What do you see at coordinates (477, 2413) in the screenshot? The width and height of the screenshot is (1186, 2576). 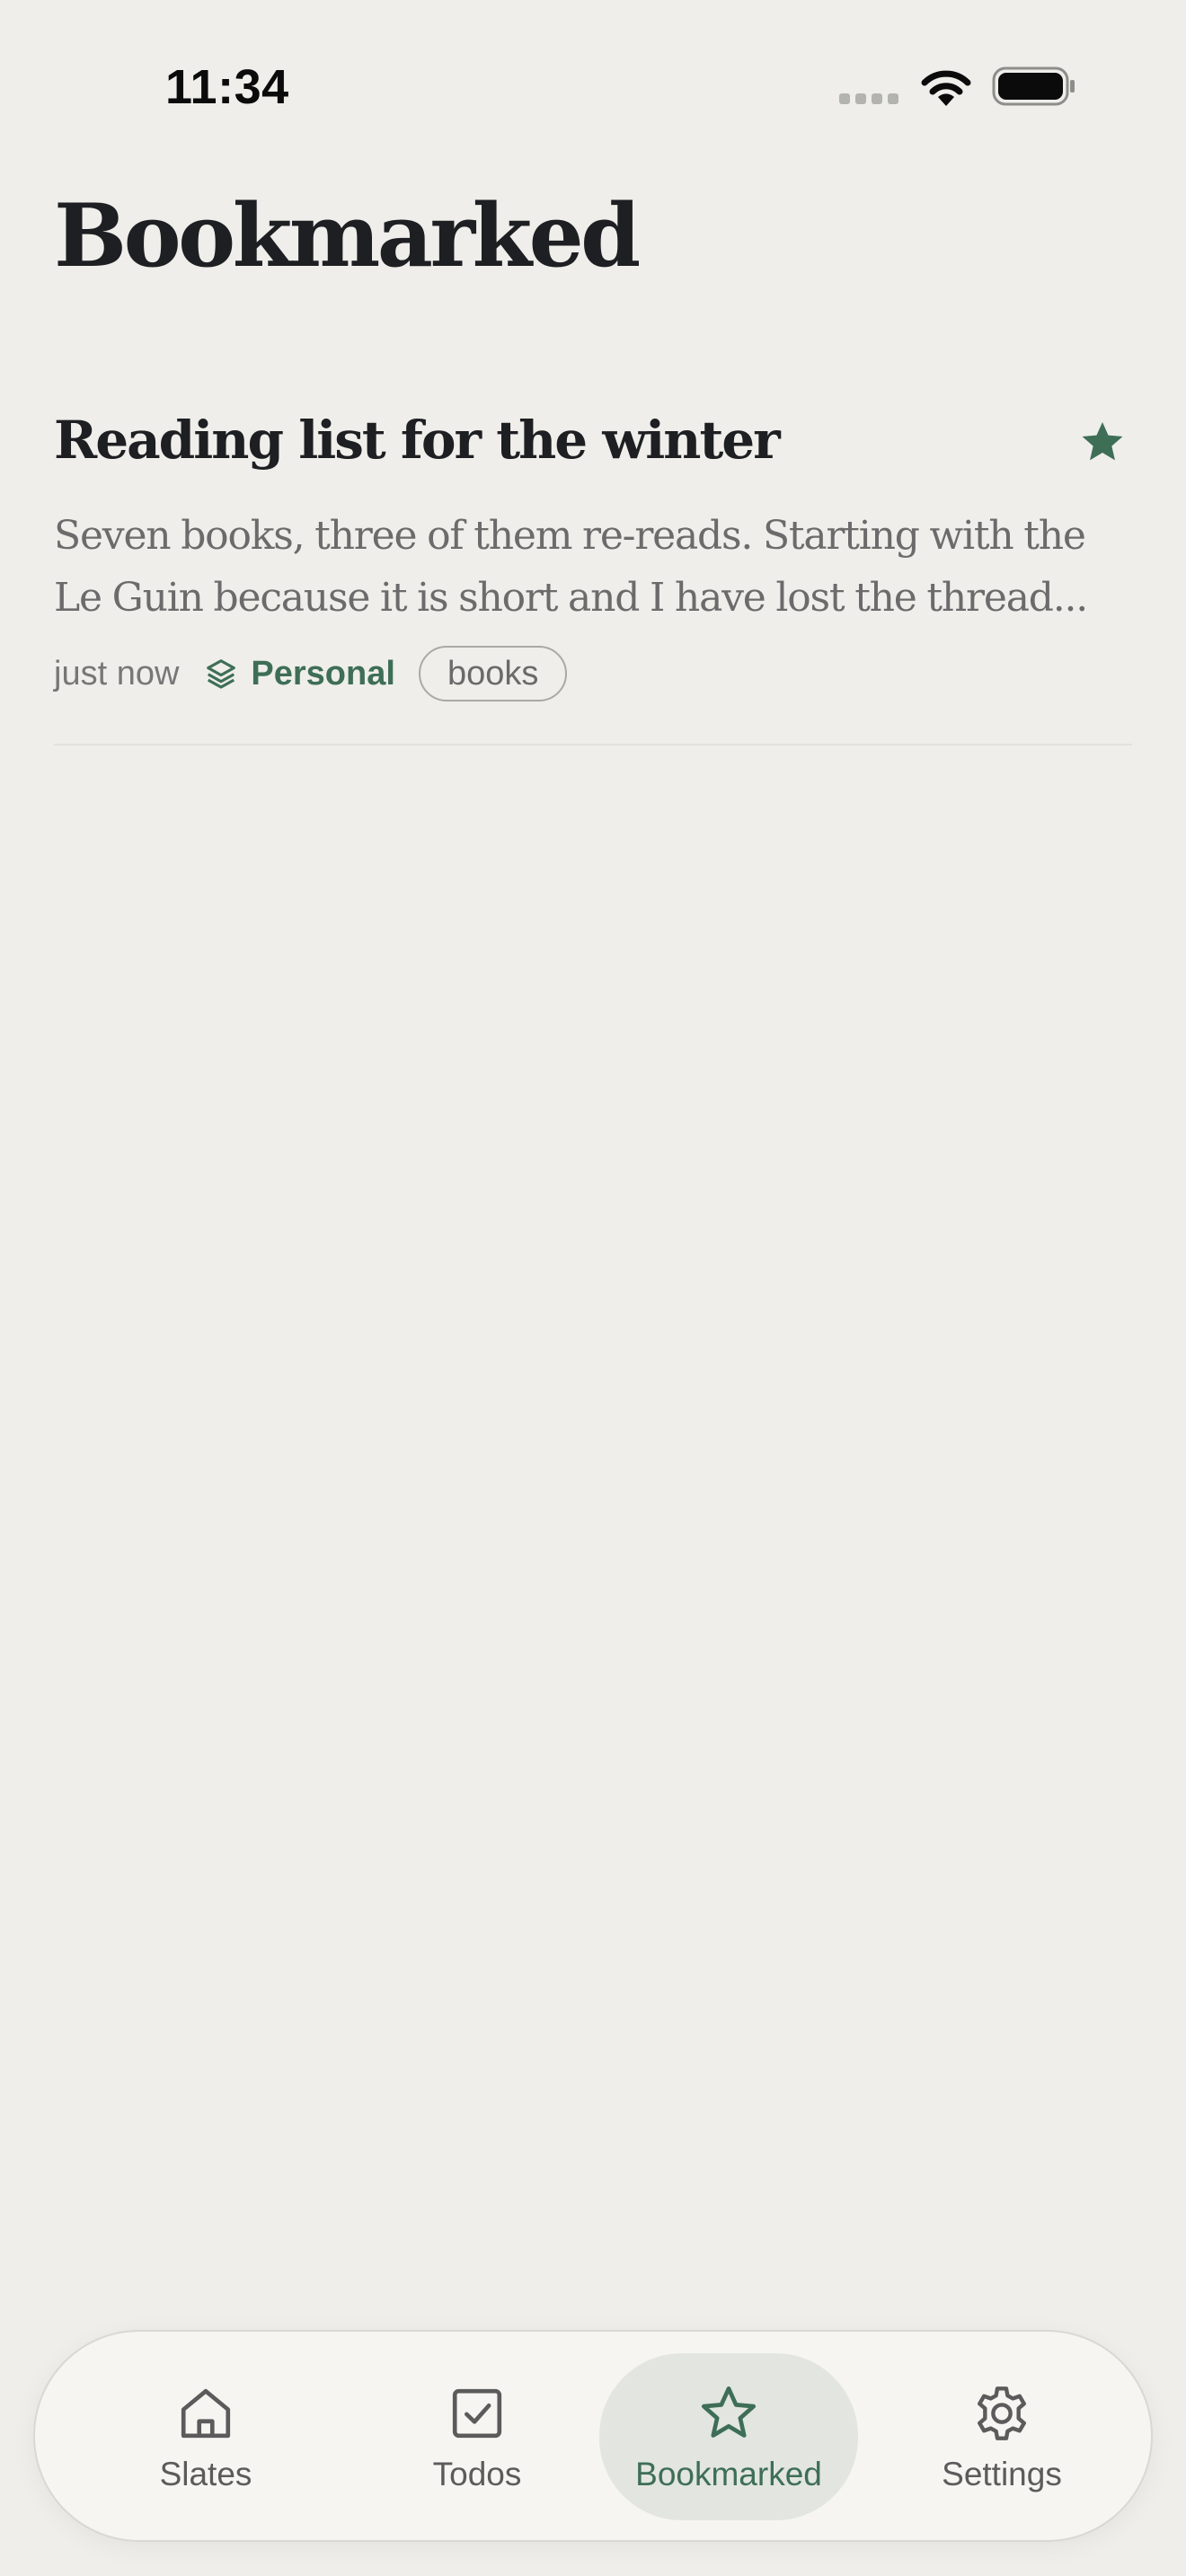 I see `checkbox-icon` at bounding box center [477, 2413].